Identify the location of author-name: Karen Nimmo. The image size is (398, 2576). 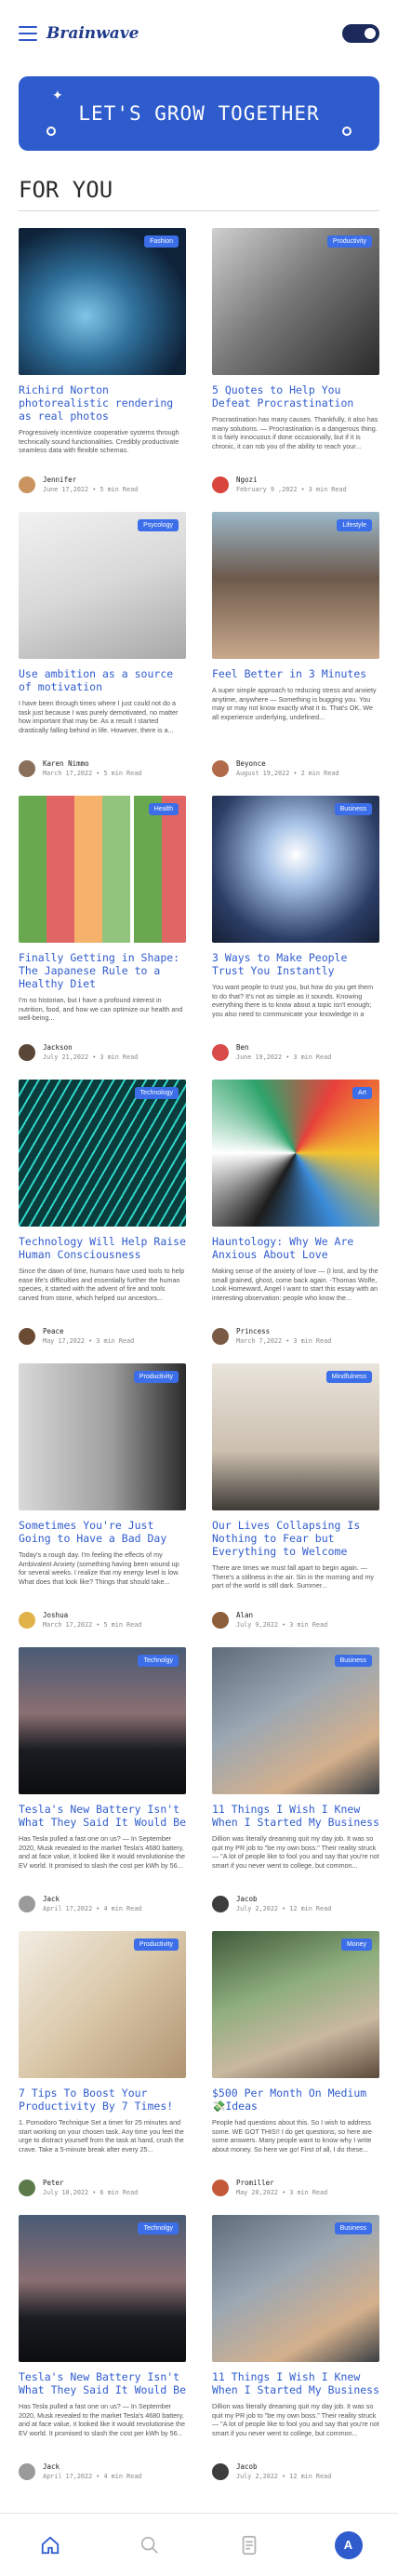
(66, 763).